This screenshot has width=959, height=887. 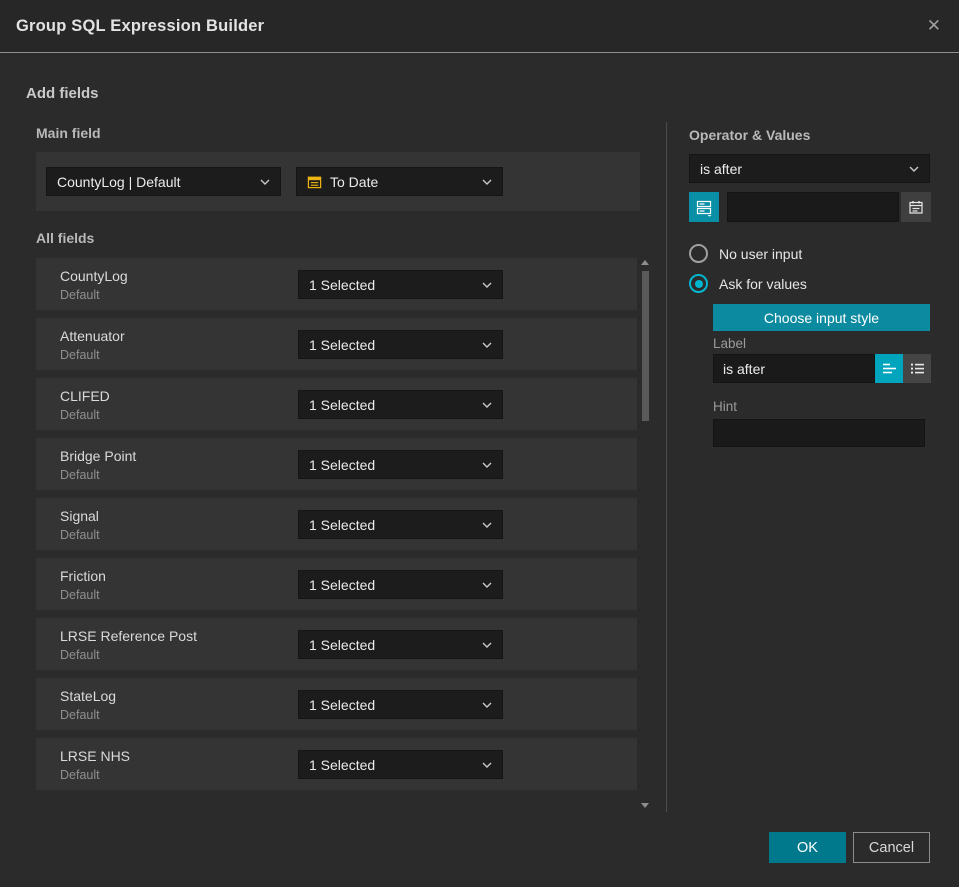 What do you see at coordinates (479, 26) in the screenshot?
I see `dialog-title-bar: Group SQL Expression Builder ✕` at bounding box center [479, 26].